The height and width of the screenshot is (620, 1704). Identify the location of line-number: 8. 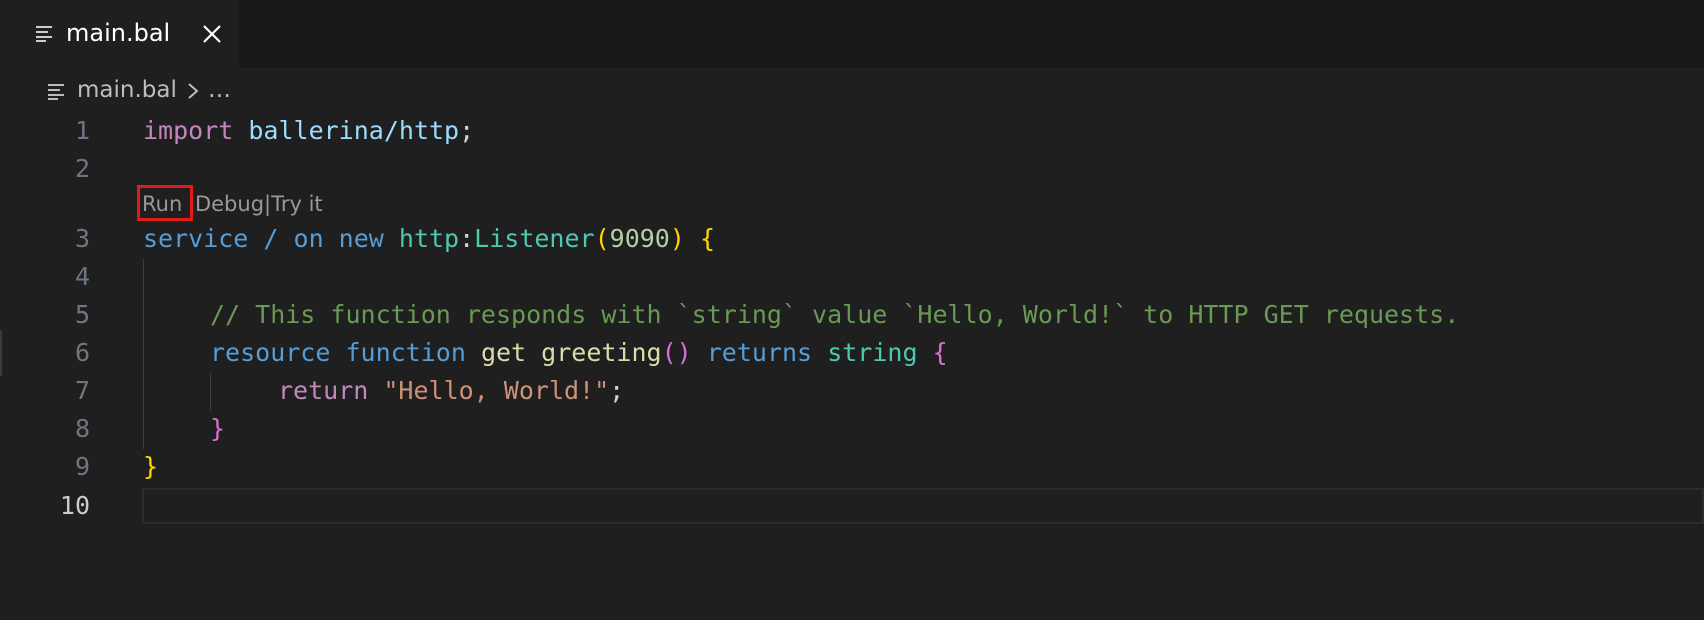
(82, 428).